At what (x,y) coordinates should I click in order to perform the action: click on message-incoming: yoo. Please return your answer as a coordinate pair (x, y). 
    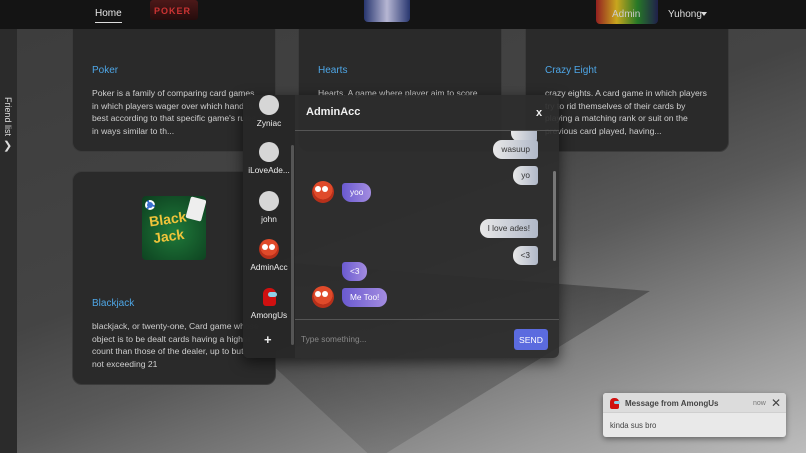
    Looking at the image, I should click on (357, 192).